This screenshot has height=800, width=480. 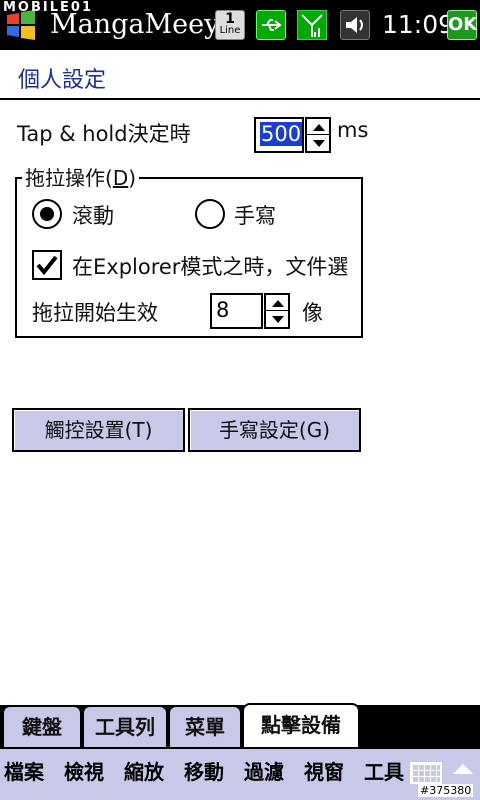 What do you see at coordinates (93, 215) in the screenshot?
I see `radio-scroll-label: 滾動` at bounding box center [93, 215].